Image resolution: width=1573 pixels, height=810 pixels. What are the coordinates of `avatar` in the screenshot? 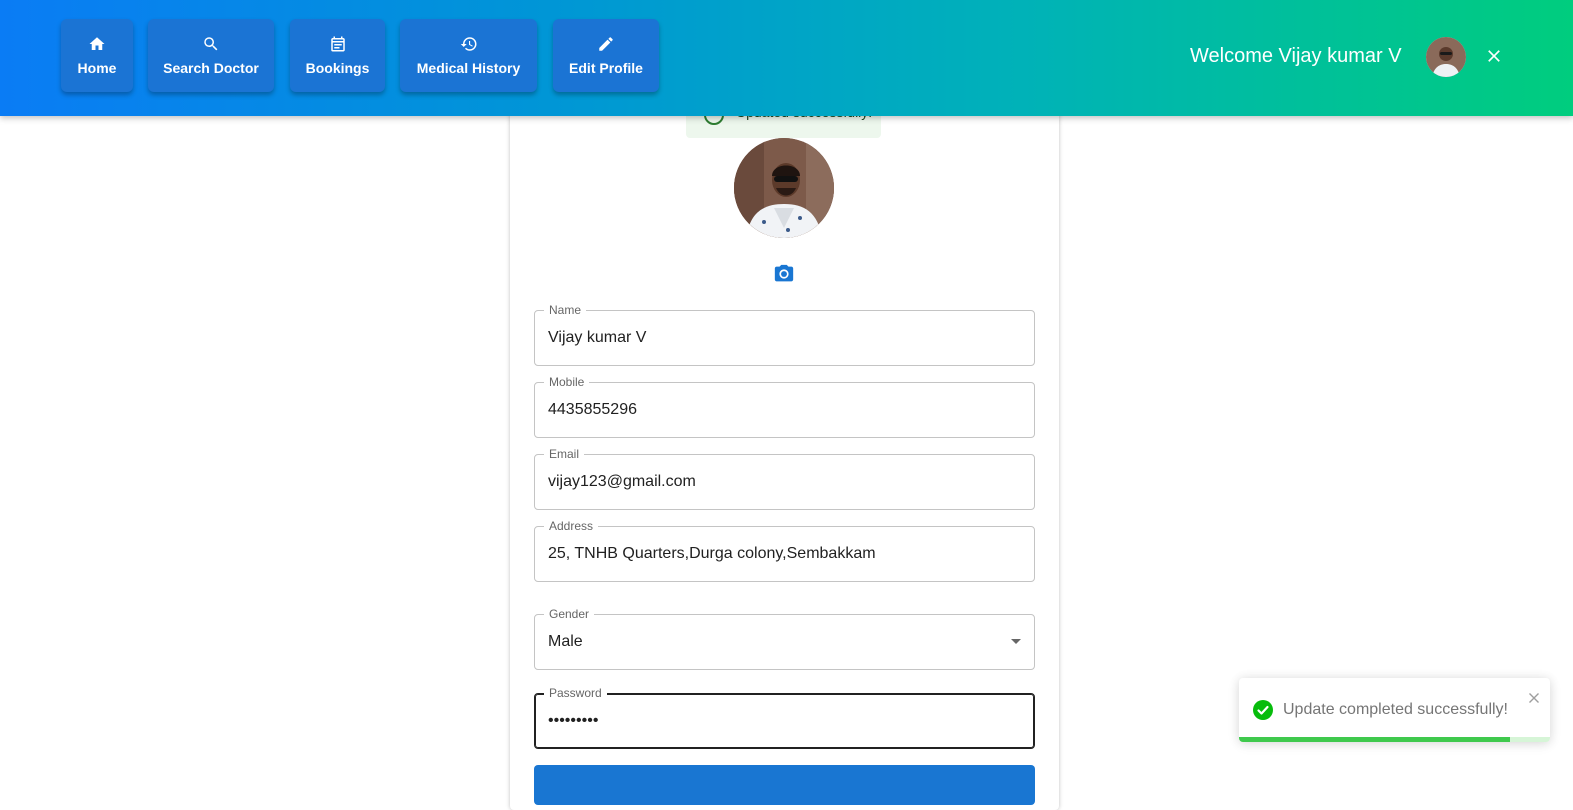 It's located at (1446, 57).